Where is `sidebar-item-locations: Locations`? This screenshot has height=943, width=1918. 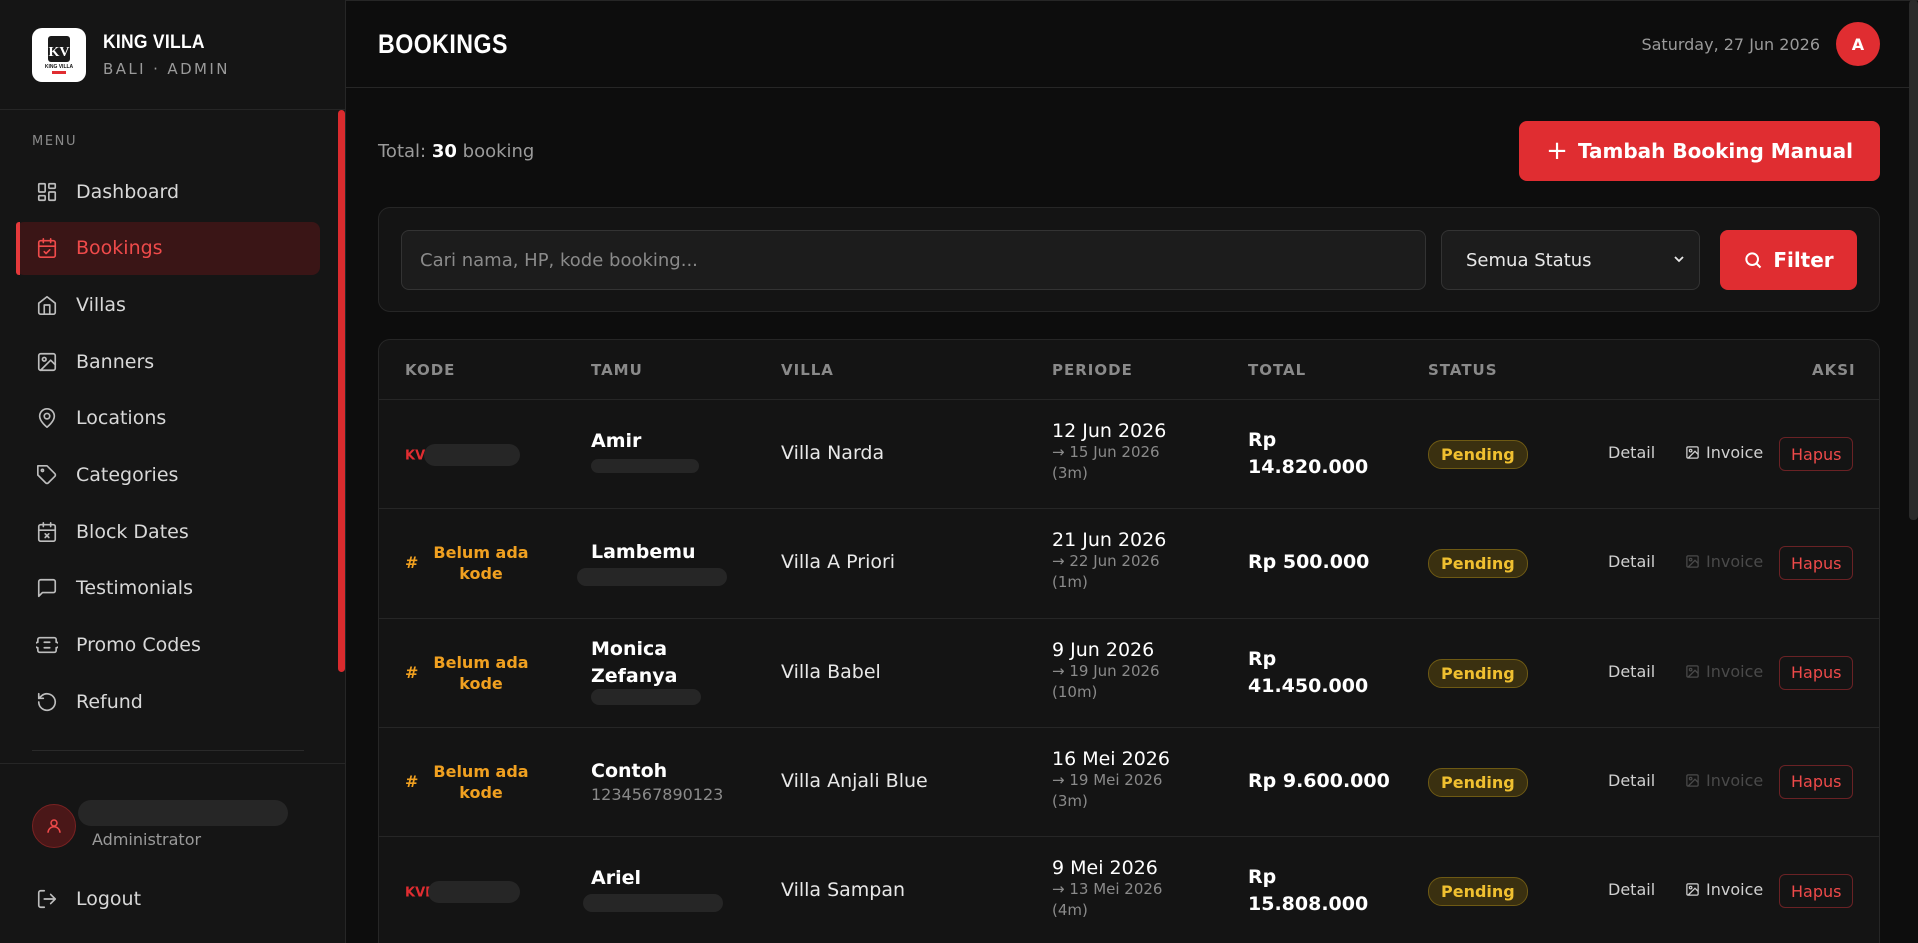
sidebar-item-locations: Locations is located at coordinates (168, 418).